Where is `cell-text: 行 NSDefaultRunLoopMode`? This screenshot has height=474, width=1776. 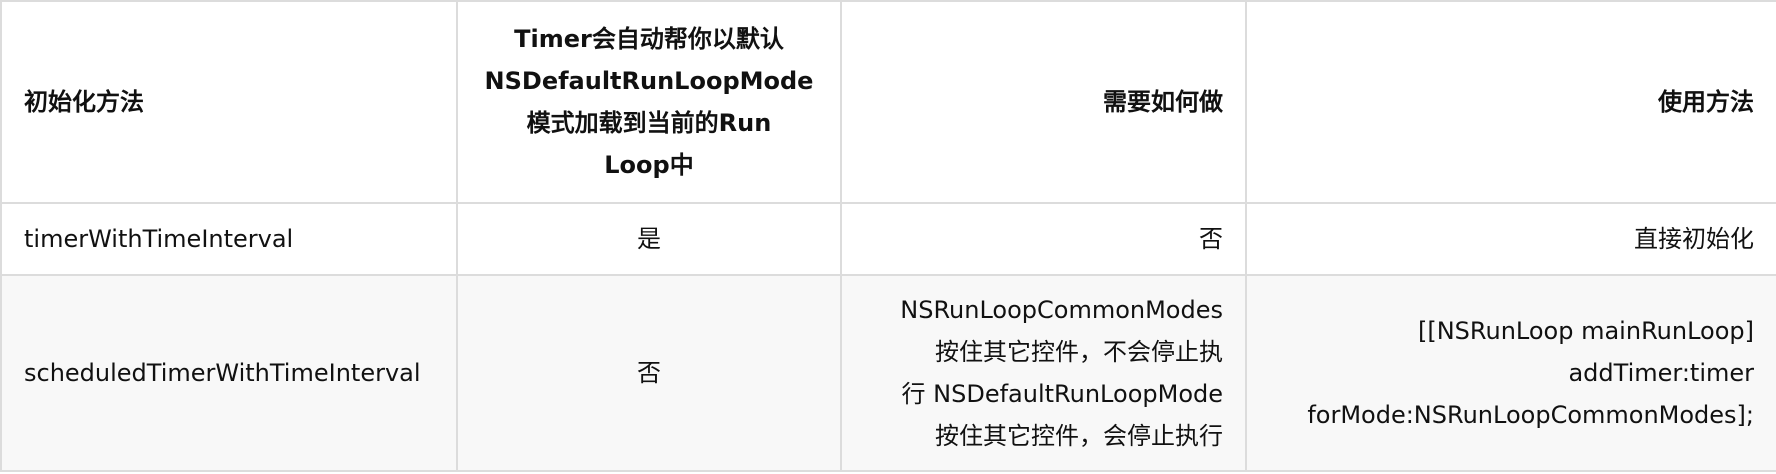 cell-text: 行 NSDefaultRunLoopMode is located at coordinates (1062, 394).